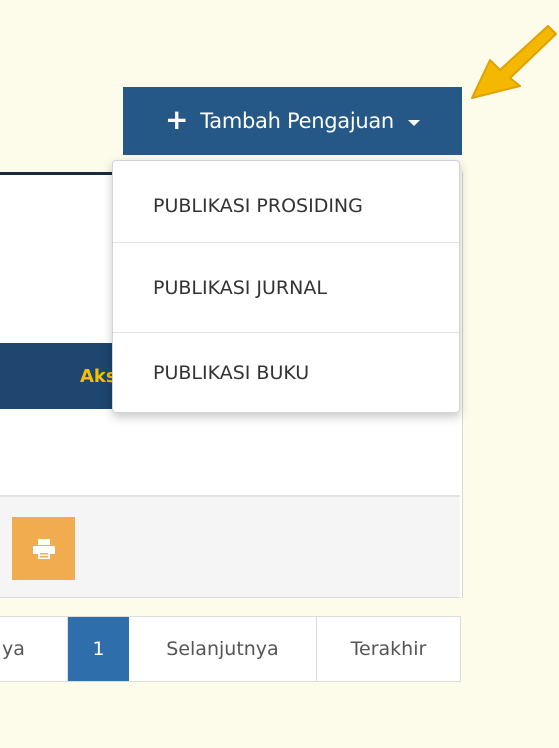 The image size is (559, 748). I want to click on annotation-arrow-icon, so click(514, 62).